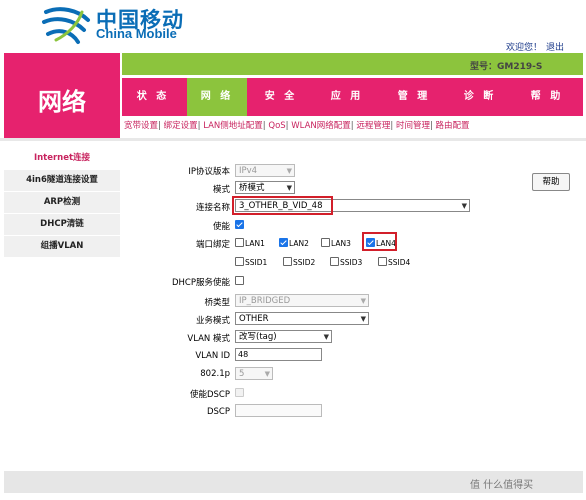  What do you see at coordinates (304, 262) in the screenshot?
I see `ssid2-label: SSID2` at bounding box center [304, 262].